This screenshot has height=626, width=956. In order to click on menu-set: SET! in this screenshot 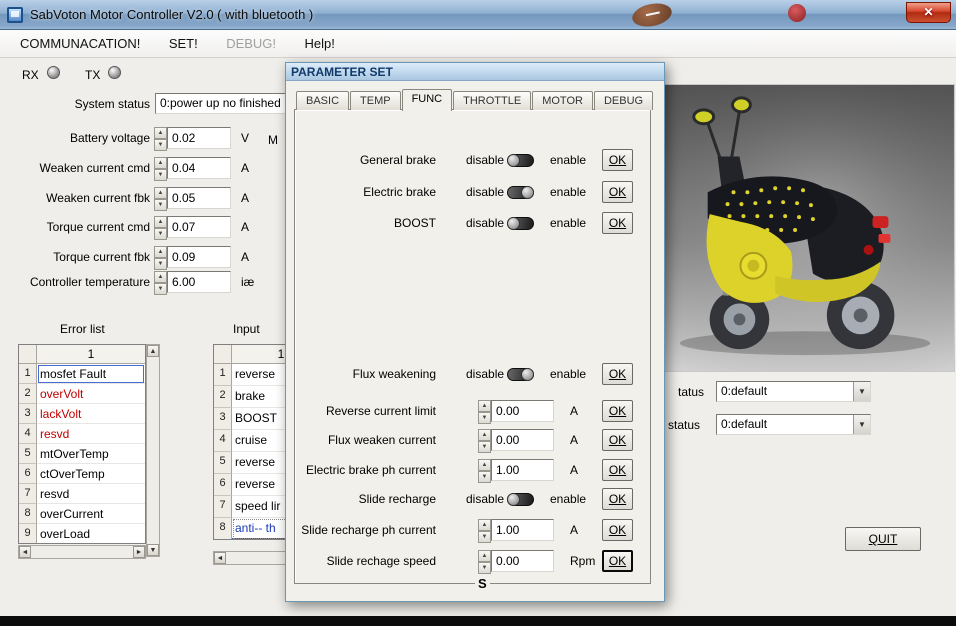, I will do `click(183, 43)`.